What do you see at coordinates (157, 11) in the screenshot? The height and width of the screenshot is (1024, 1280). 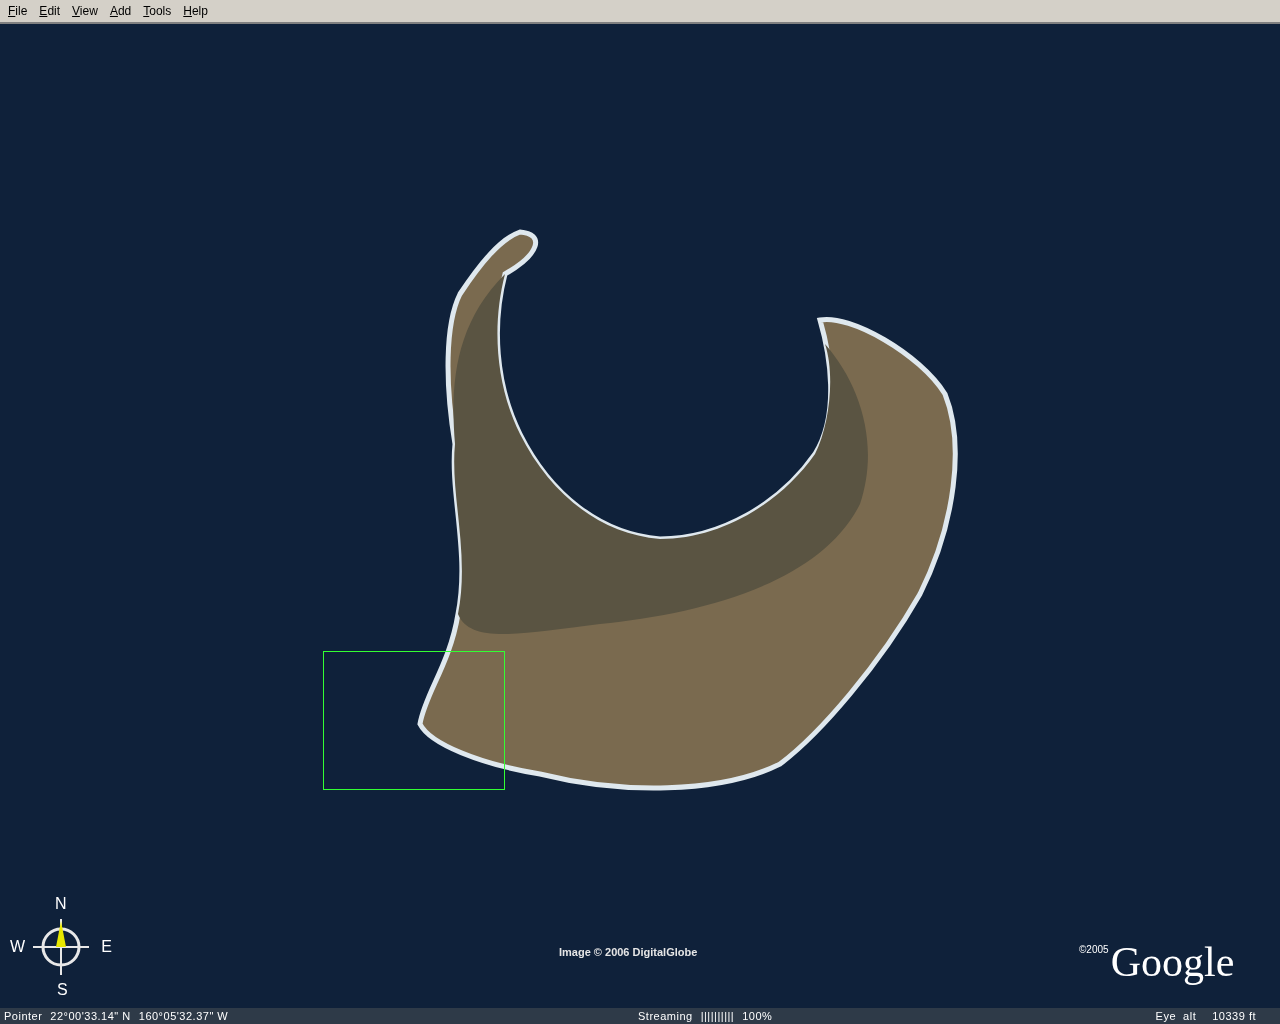 I see `menu-item: Tools` at bounding box center [157, 11].